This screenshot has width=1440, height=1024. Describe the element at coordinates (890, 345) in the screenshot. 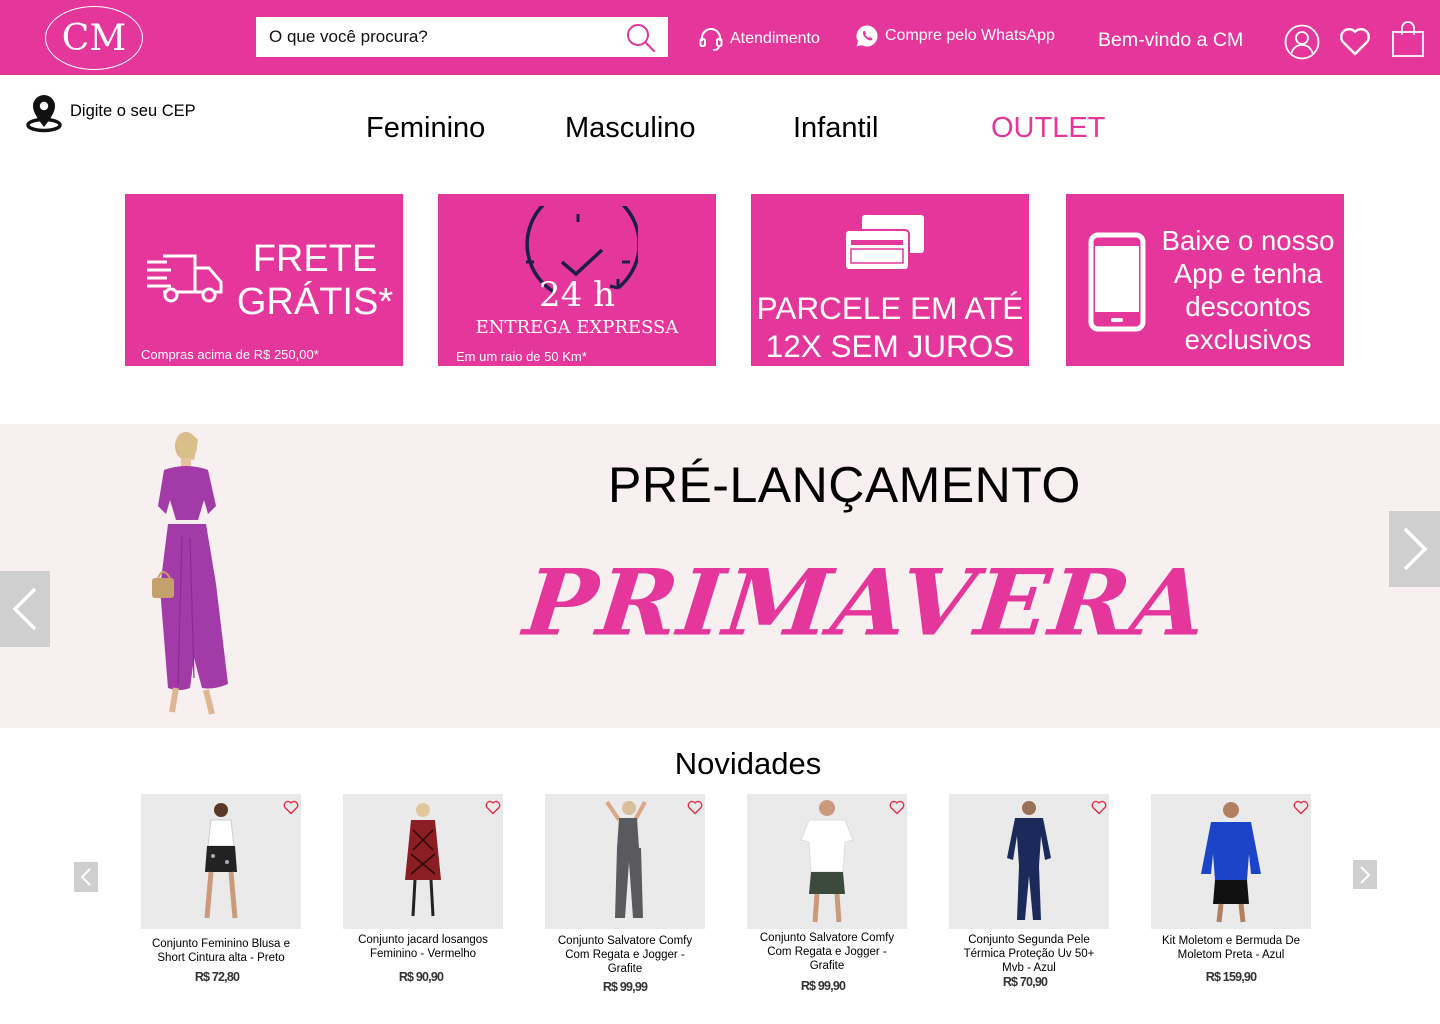

I see `installments-line-2: 12X SEM JUROS` at that location.